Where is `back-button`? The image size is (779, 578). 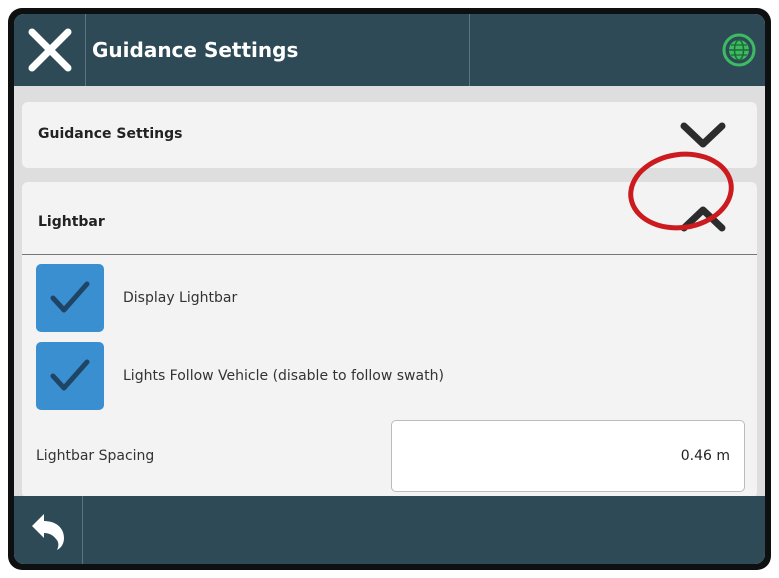 back-button is located at coordinates (48, 530).